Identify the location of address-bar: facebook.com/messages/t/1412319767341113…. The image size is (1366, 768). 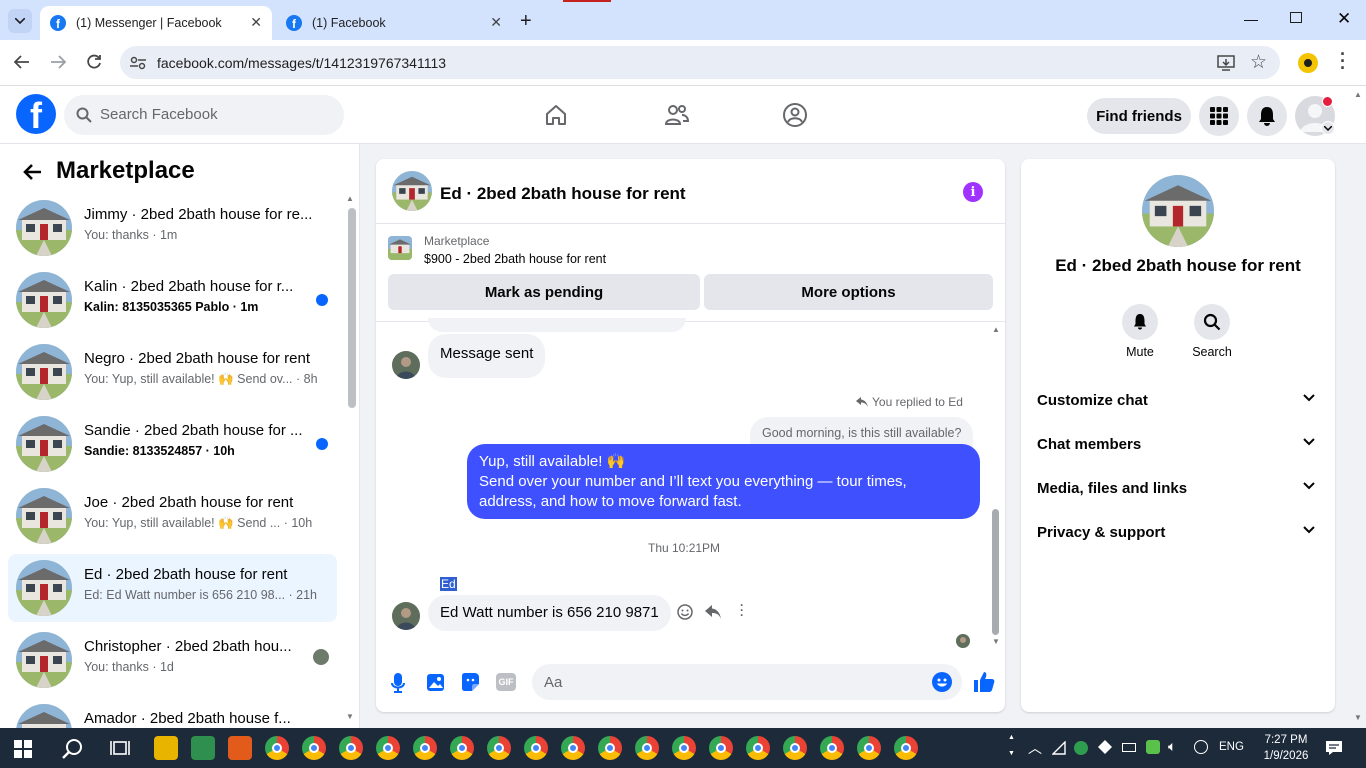
(700, 62).